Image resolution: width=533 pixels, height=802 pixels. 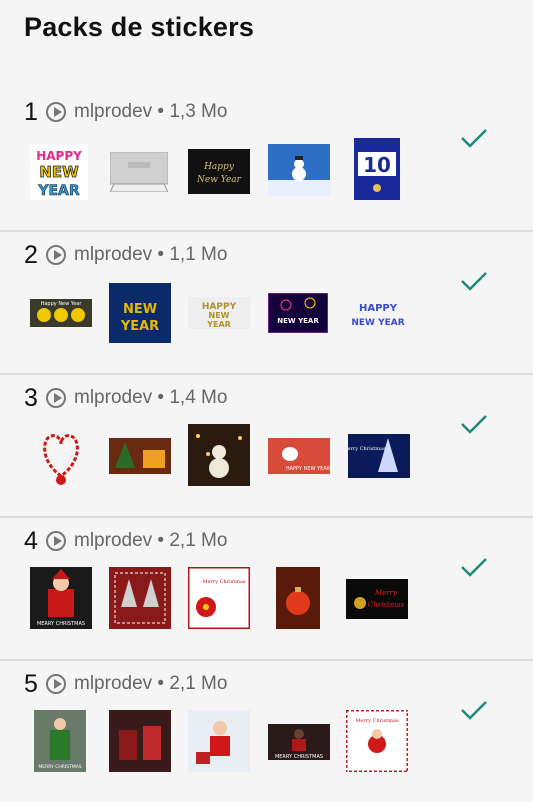 I want to click on svg-text: 10, so click(x=377, y=165).